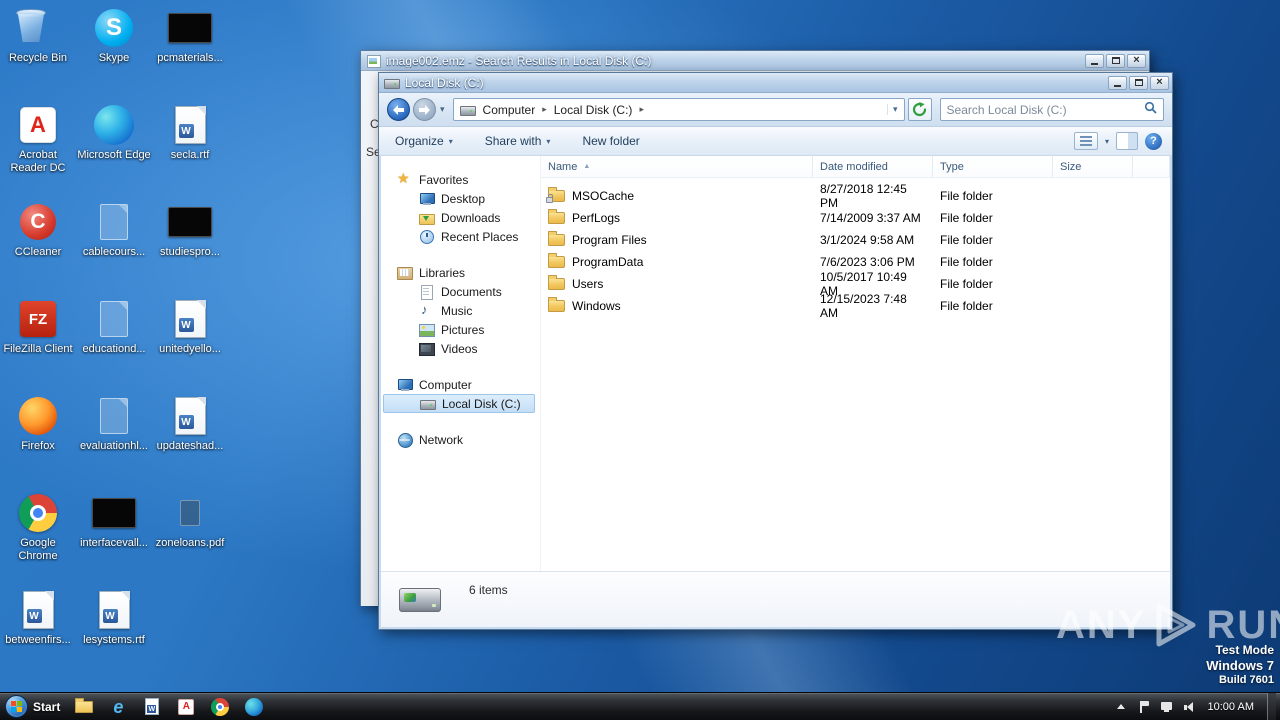  What do you see at coordinates (1190, 707) in the screenshot?
I see `volume-icon` at bounding box center [1190, 707].